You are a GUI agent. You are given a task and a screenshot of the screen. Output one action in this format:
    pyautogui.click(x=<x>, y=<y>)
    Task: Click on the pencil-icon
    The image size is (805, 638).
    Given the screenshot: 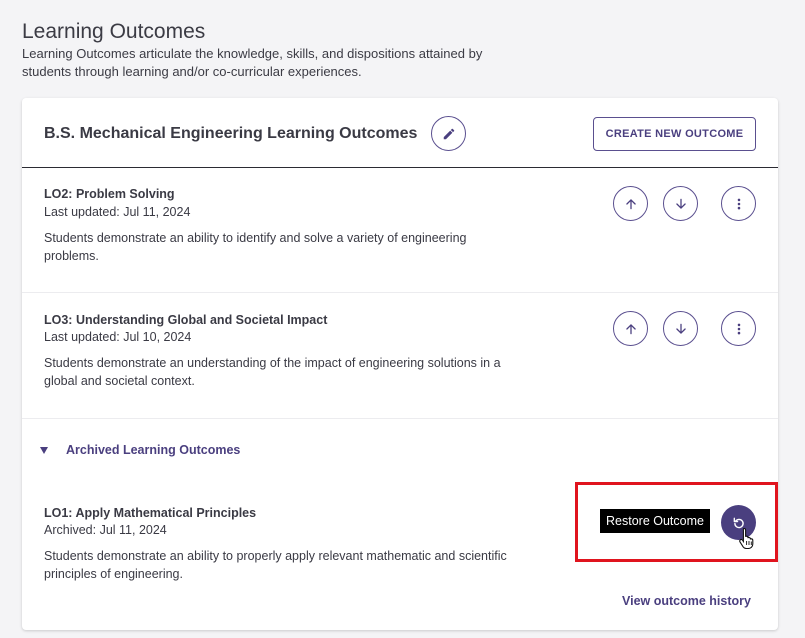 What is the action you would take?
    pyautogui.click(x=448, y=133)
    